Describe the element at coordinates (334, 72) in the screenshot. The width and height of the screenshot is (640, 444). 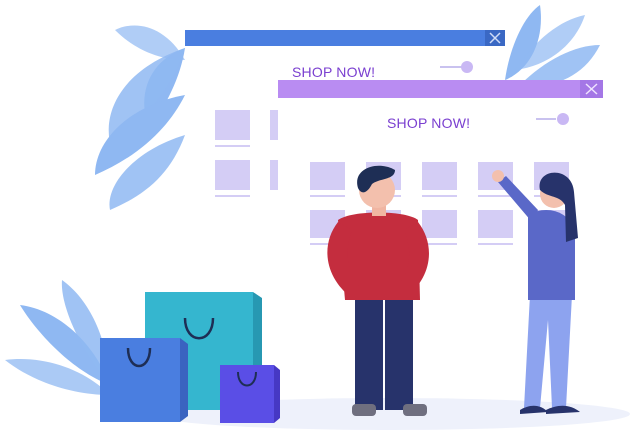
I see `back-window-shop-now-label: SHOP NOW!` at that location.